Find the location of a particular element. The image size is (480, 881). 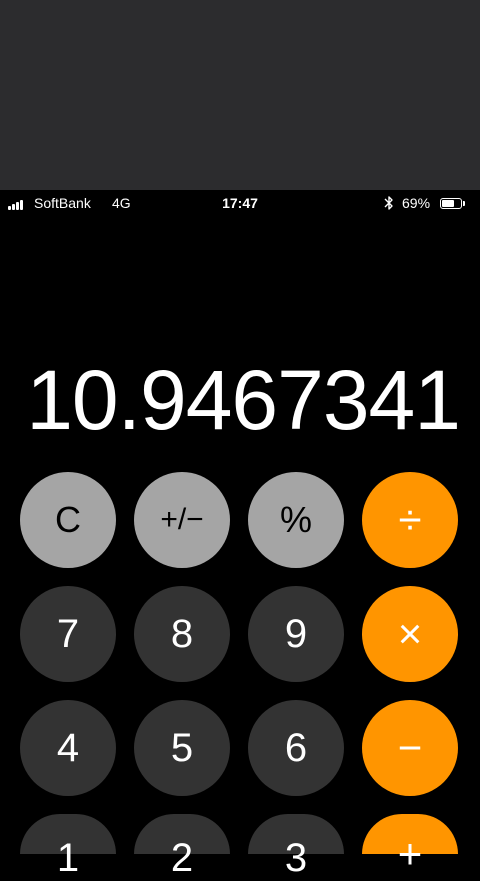

divide-button: ÷ is located at coordinates (410, 520).